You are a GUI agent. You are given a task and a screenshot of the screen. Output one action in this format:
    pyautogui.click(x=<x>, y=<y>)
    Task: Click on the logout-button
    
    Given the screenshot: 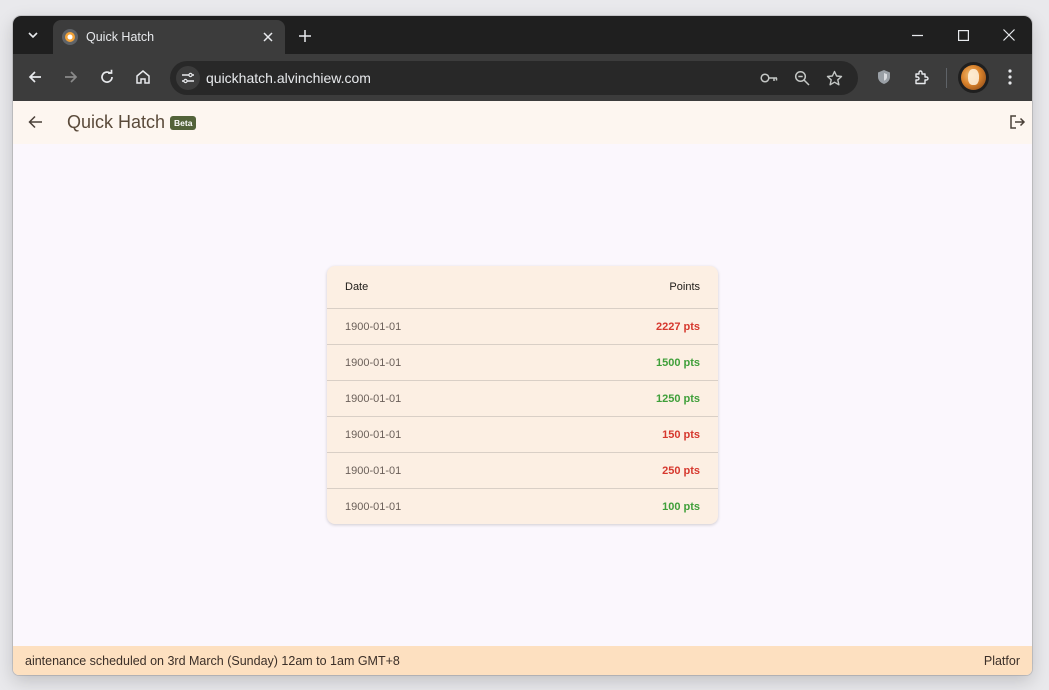 What is the action you would take?
    pyautogui.click(x=1017, y=122)
    